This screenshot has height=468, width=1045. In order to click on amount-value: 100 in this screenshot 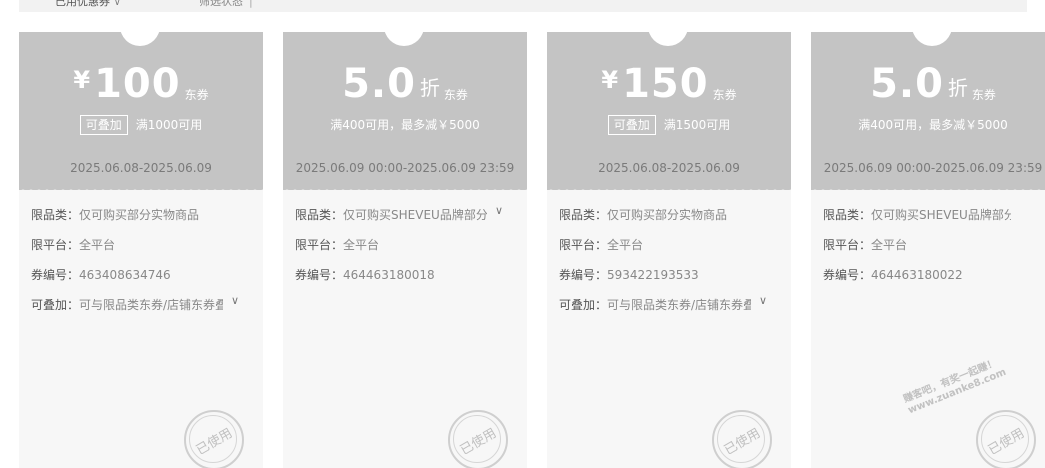, I will do `click(137, 84)`.